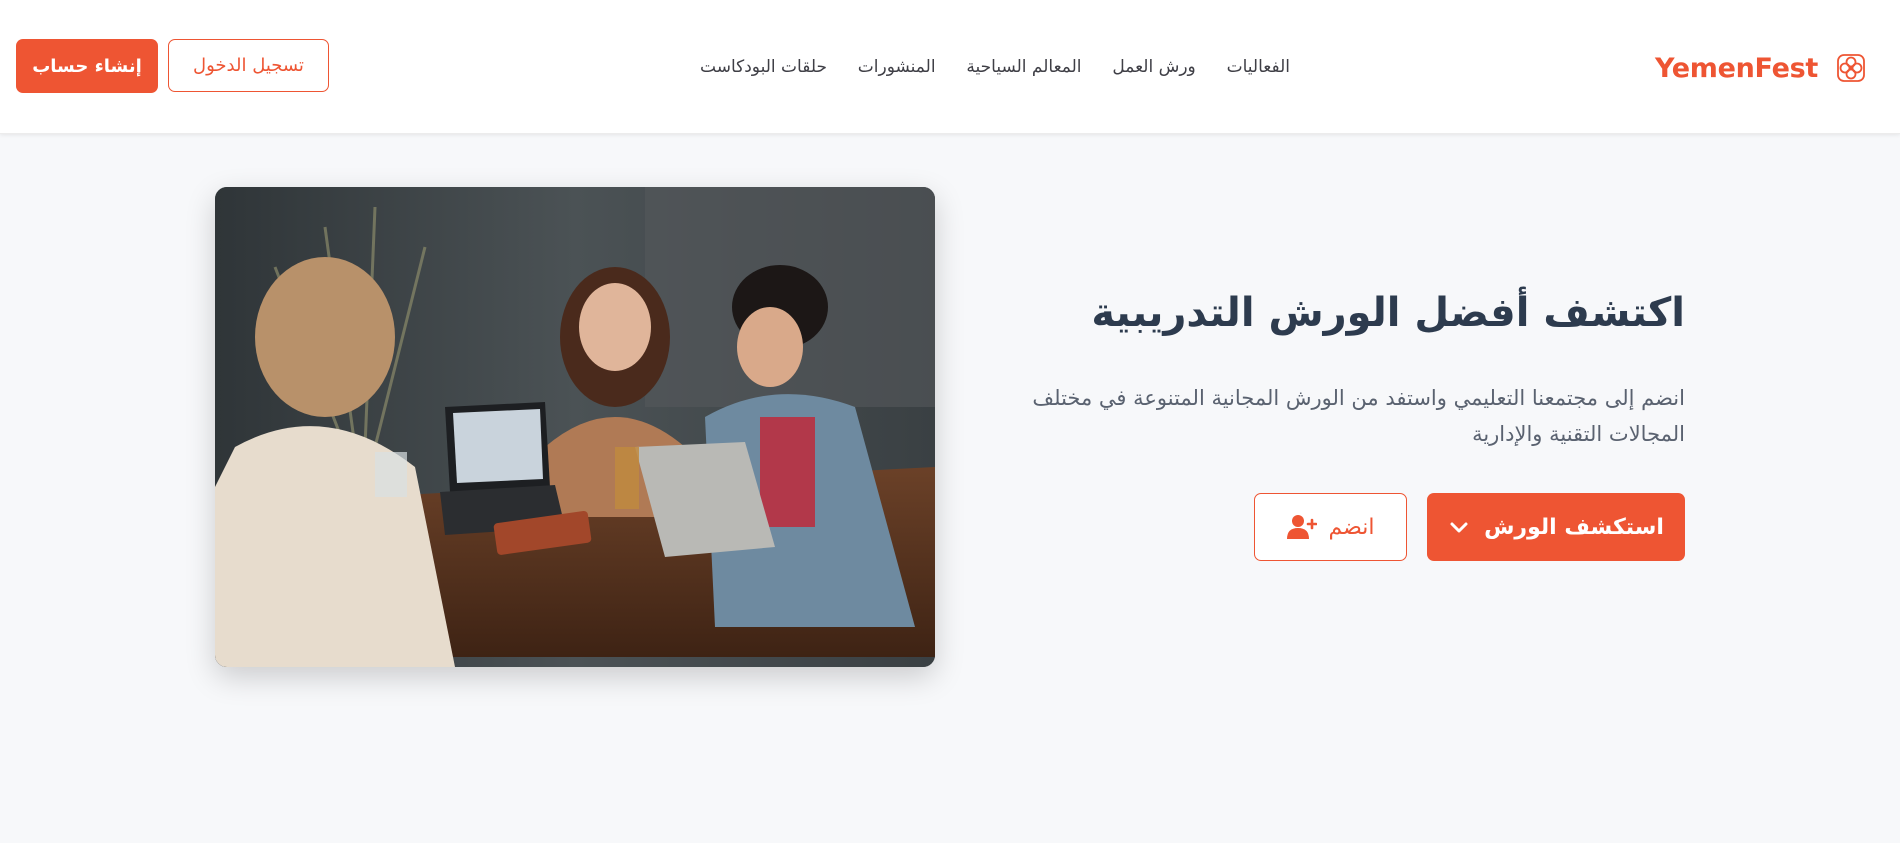 Image resolution: width=1900 pixels, height=843 pixels. Describe the element at coordinates (763, 67) in the screenshot. I see `nav-link-podcasts: حلقات البودكاست` at that location.